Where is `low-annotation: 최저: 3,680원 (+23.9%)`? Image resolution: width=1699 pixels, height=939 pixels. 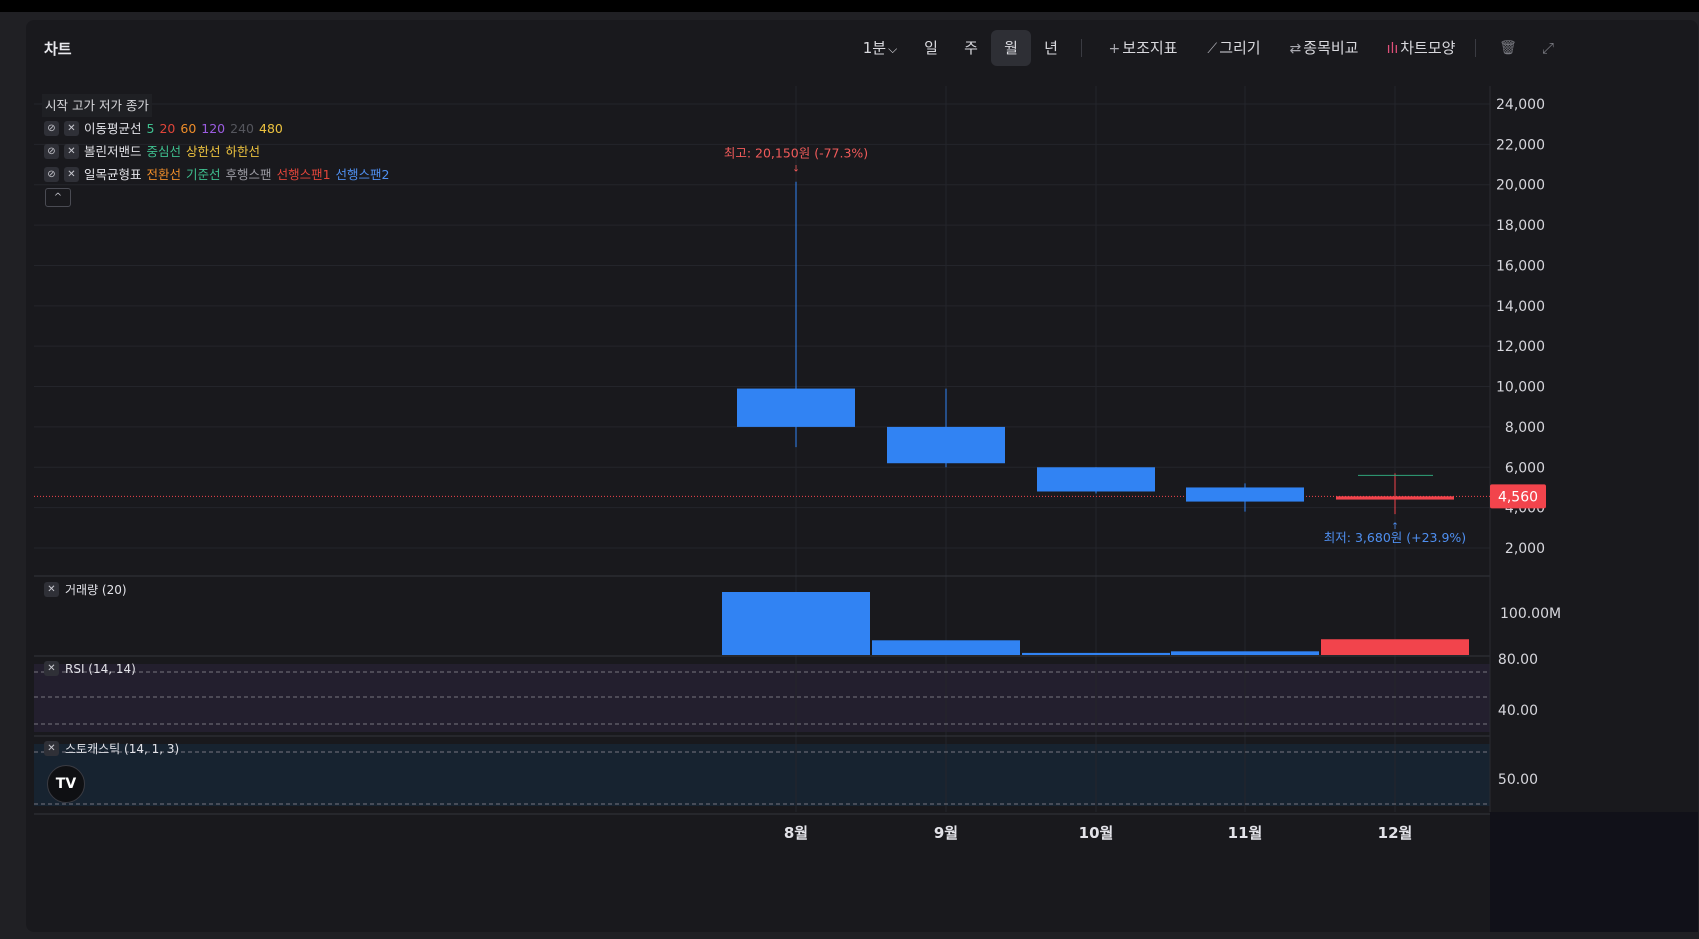 low-annotation: 최저: 3,680원 (+23.9%) is located at coordinates (1395, 537).